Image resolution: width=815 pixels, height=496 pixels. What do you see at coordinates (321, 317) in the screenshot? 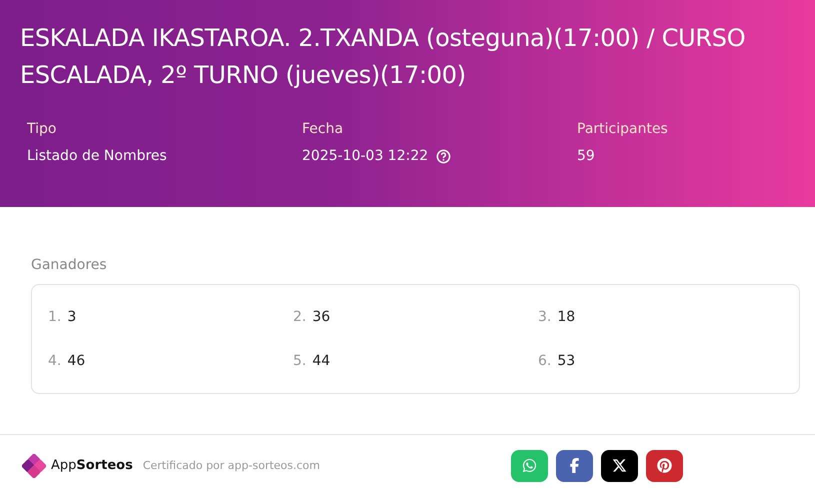
I see `winner-name: 36` at bounding box center [321, 317].